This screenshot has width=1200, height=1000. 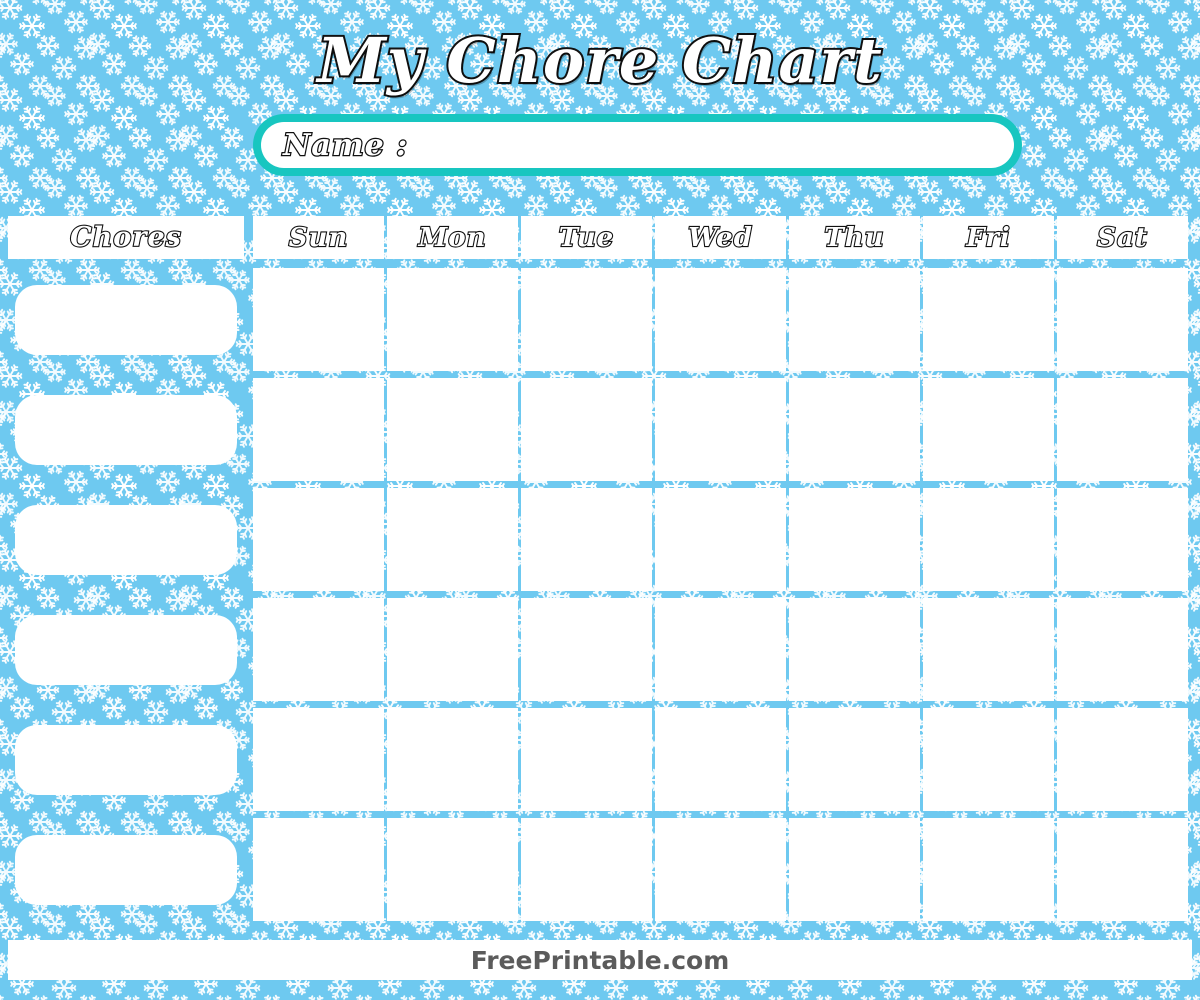 What do you see at coordinates (345, 145) in the screenshot?
I see `name-label: Name :` at bounding box center [345, 145].